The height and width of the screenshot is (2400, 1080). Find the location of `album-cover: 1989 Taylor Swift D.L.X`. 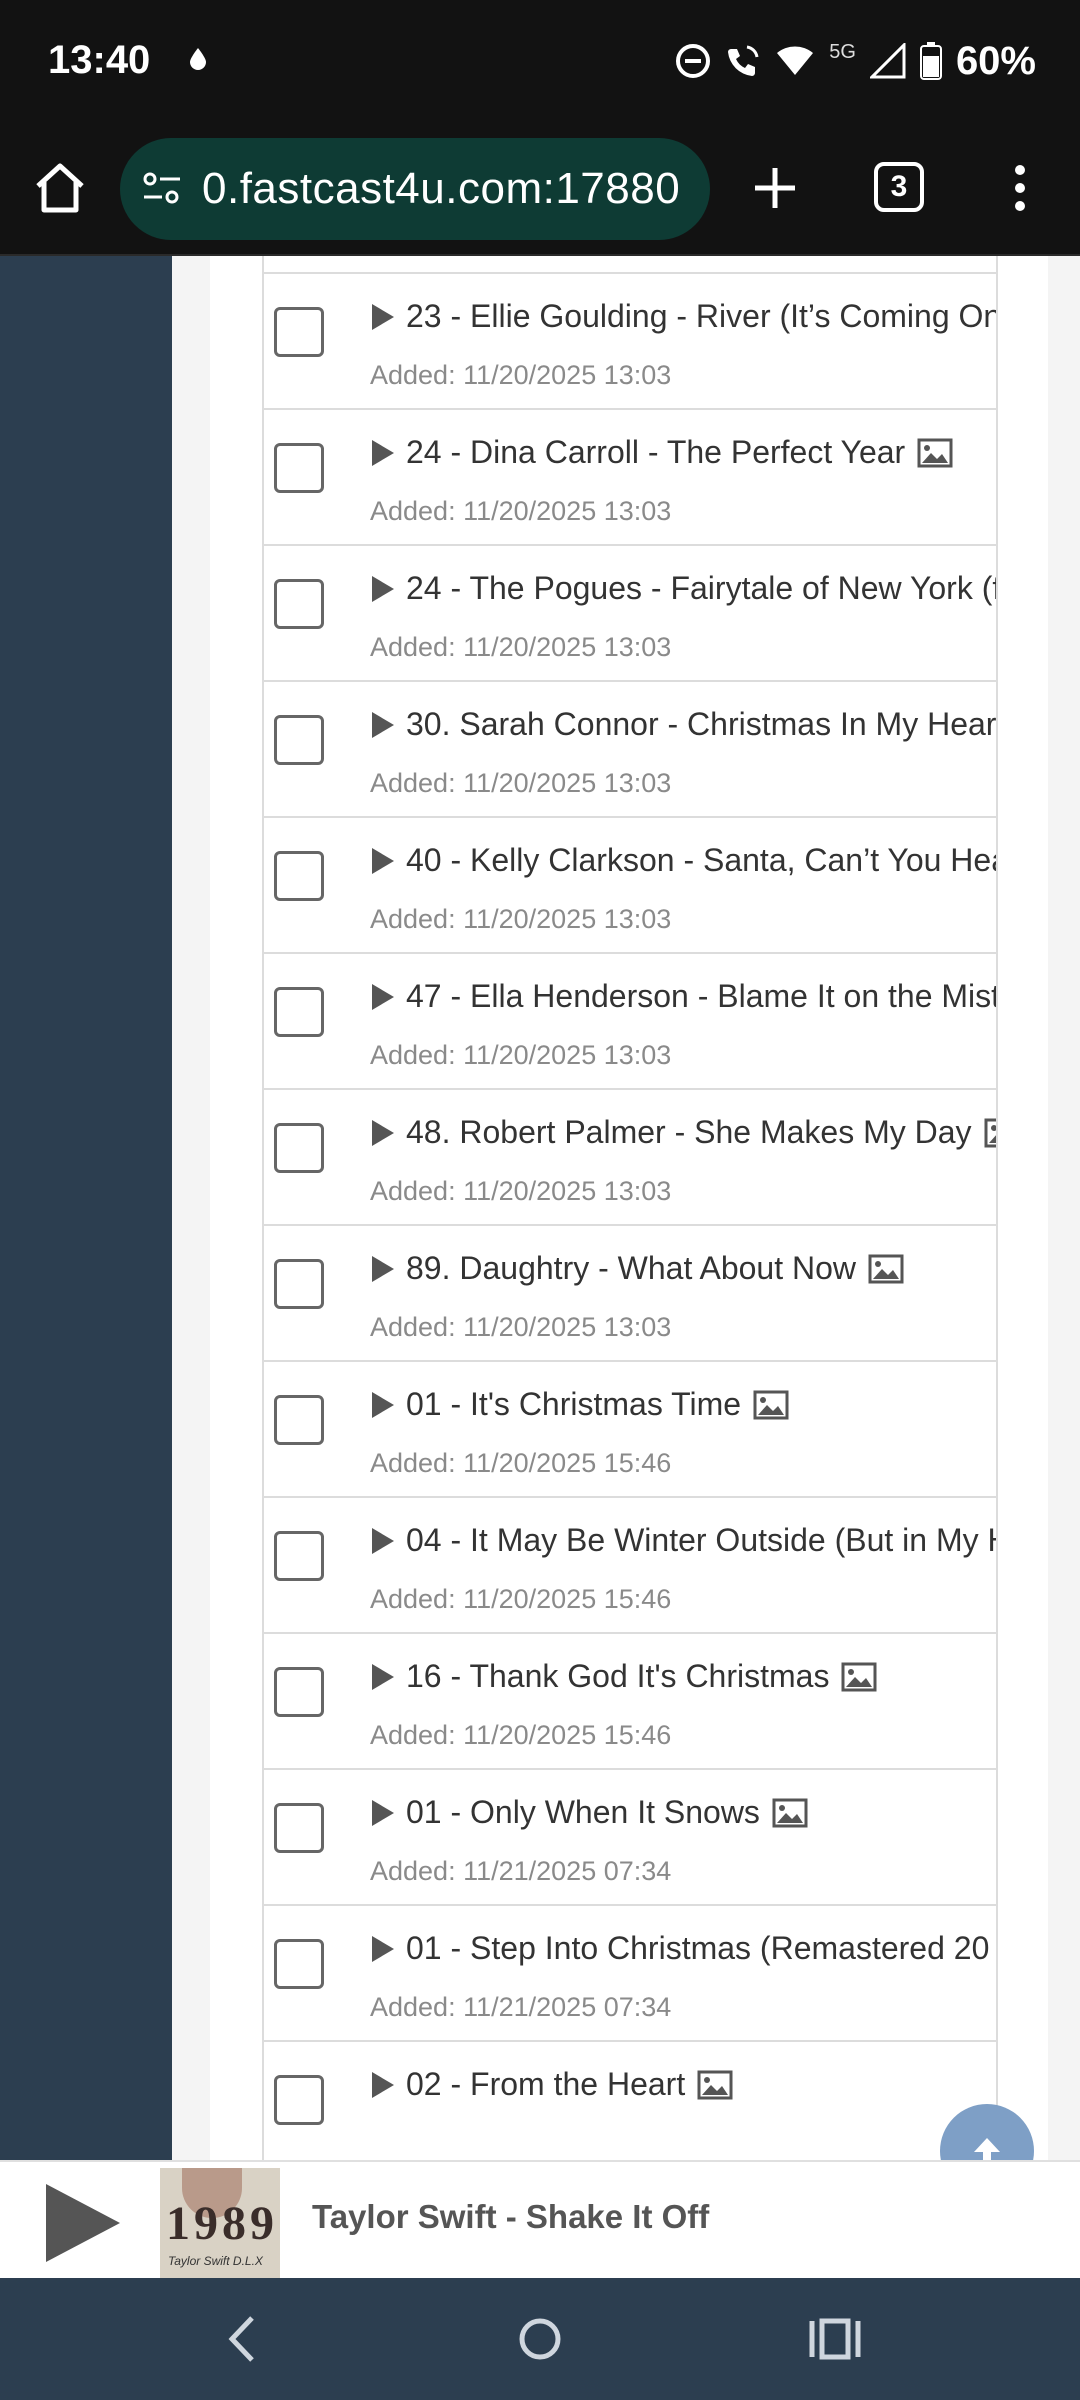

album-cover: 1989 Taylor Swift D.L.X is located at coordinates (220, 2223).